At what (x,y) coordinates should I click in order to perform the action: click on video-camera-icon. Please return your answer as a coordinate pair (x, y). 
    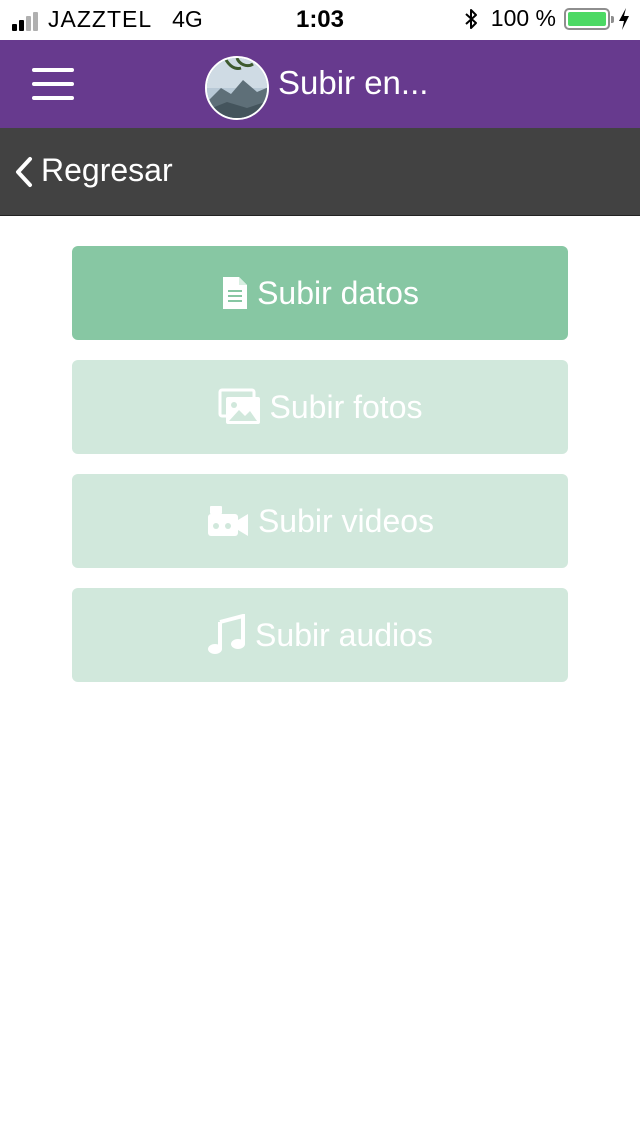
    Looking at the image, I should click on (228, 521).